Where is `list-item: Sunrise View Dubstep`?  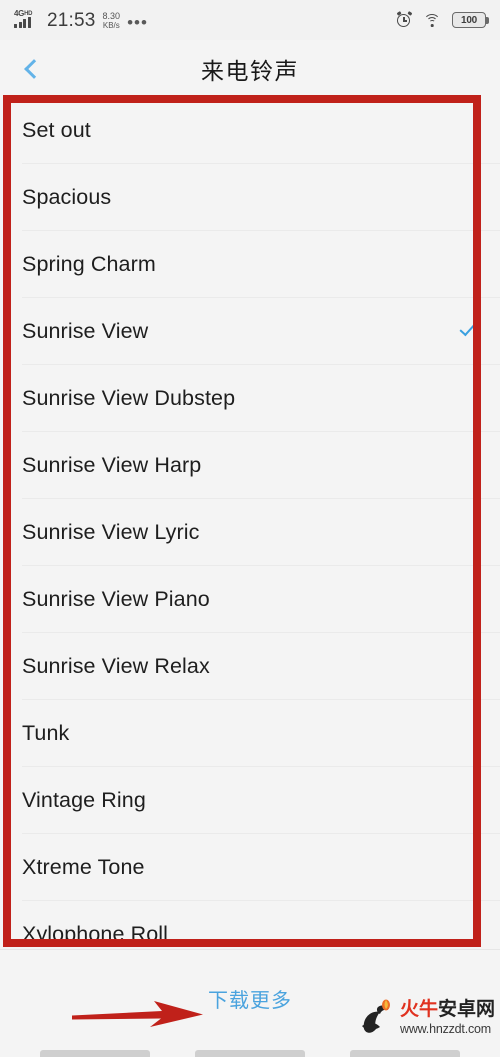
list-item: Sunrise View Dubstep is located at coordinates (250, 398).